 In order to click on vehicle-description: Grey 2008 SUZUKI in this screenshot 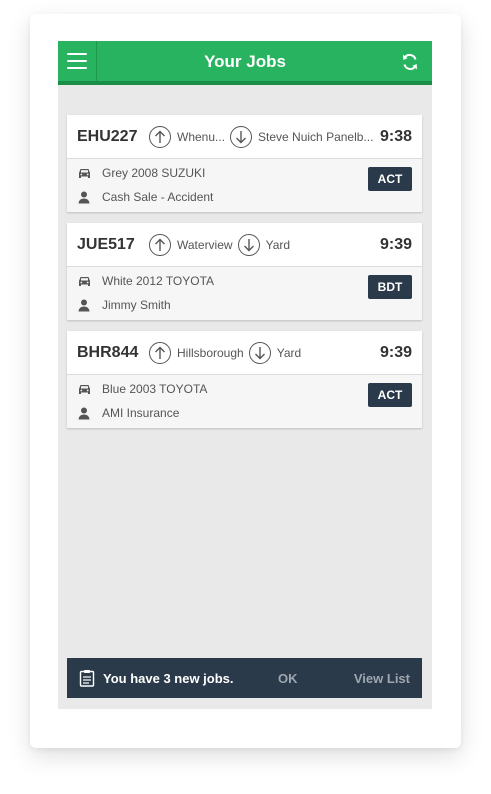, I will do `click(154, 173)`.